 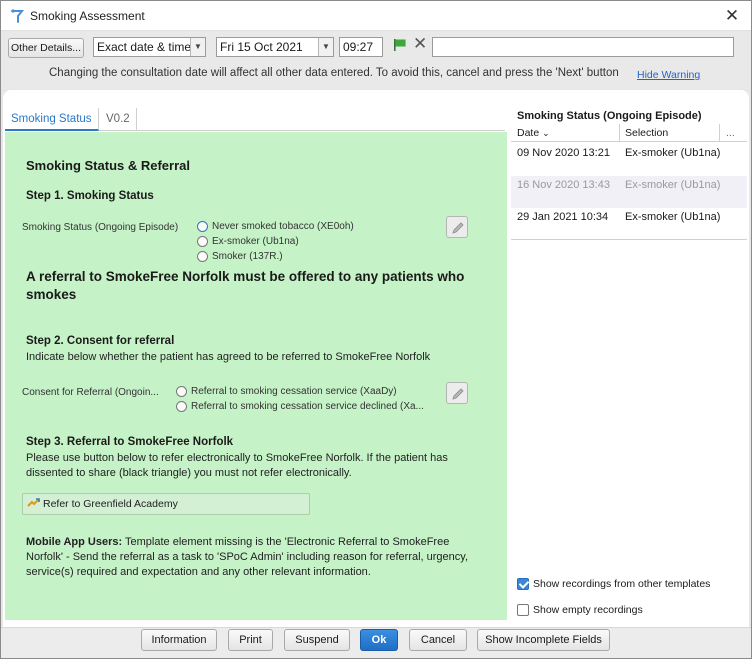 What do you see at coordinates (622, 584) in the screenshot?
I see `checkbox-label: Show recordings from other templates` at bounding box center [622, 584].